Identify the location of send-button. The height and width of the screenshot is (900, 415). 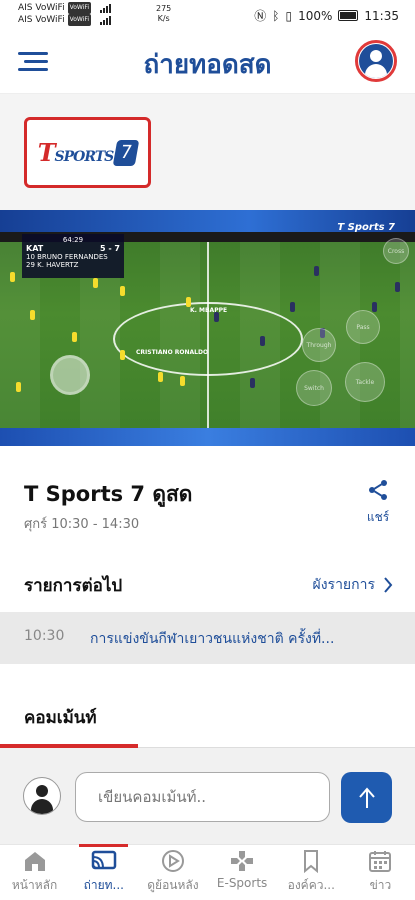
(366, 797).